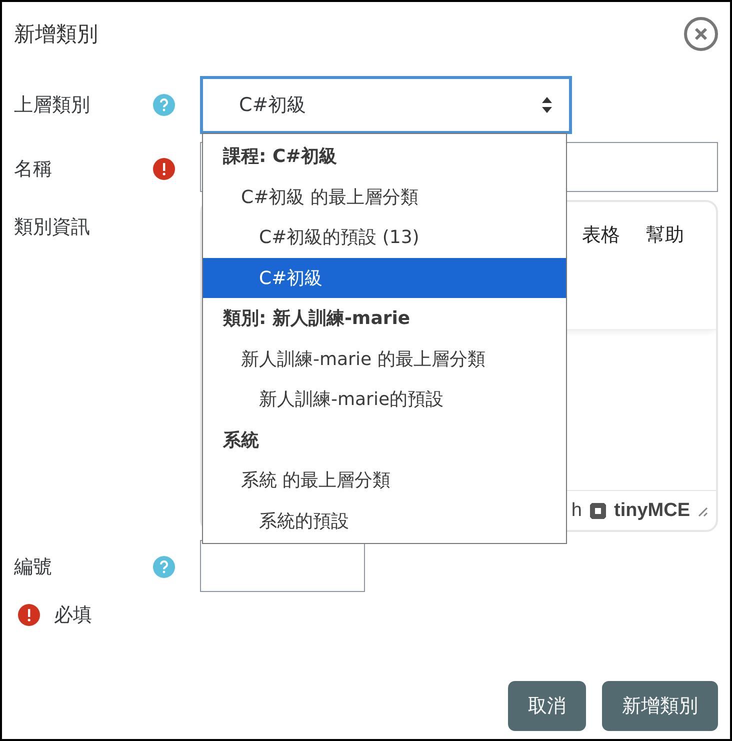 The image size is (732, 741). Describe the element at coordinates (33, 169) in the screenshot. I see `field-label: 名稱` at that location.